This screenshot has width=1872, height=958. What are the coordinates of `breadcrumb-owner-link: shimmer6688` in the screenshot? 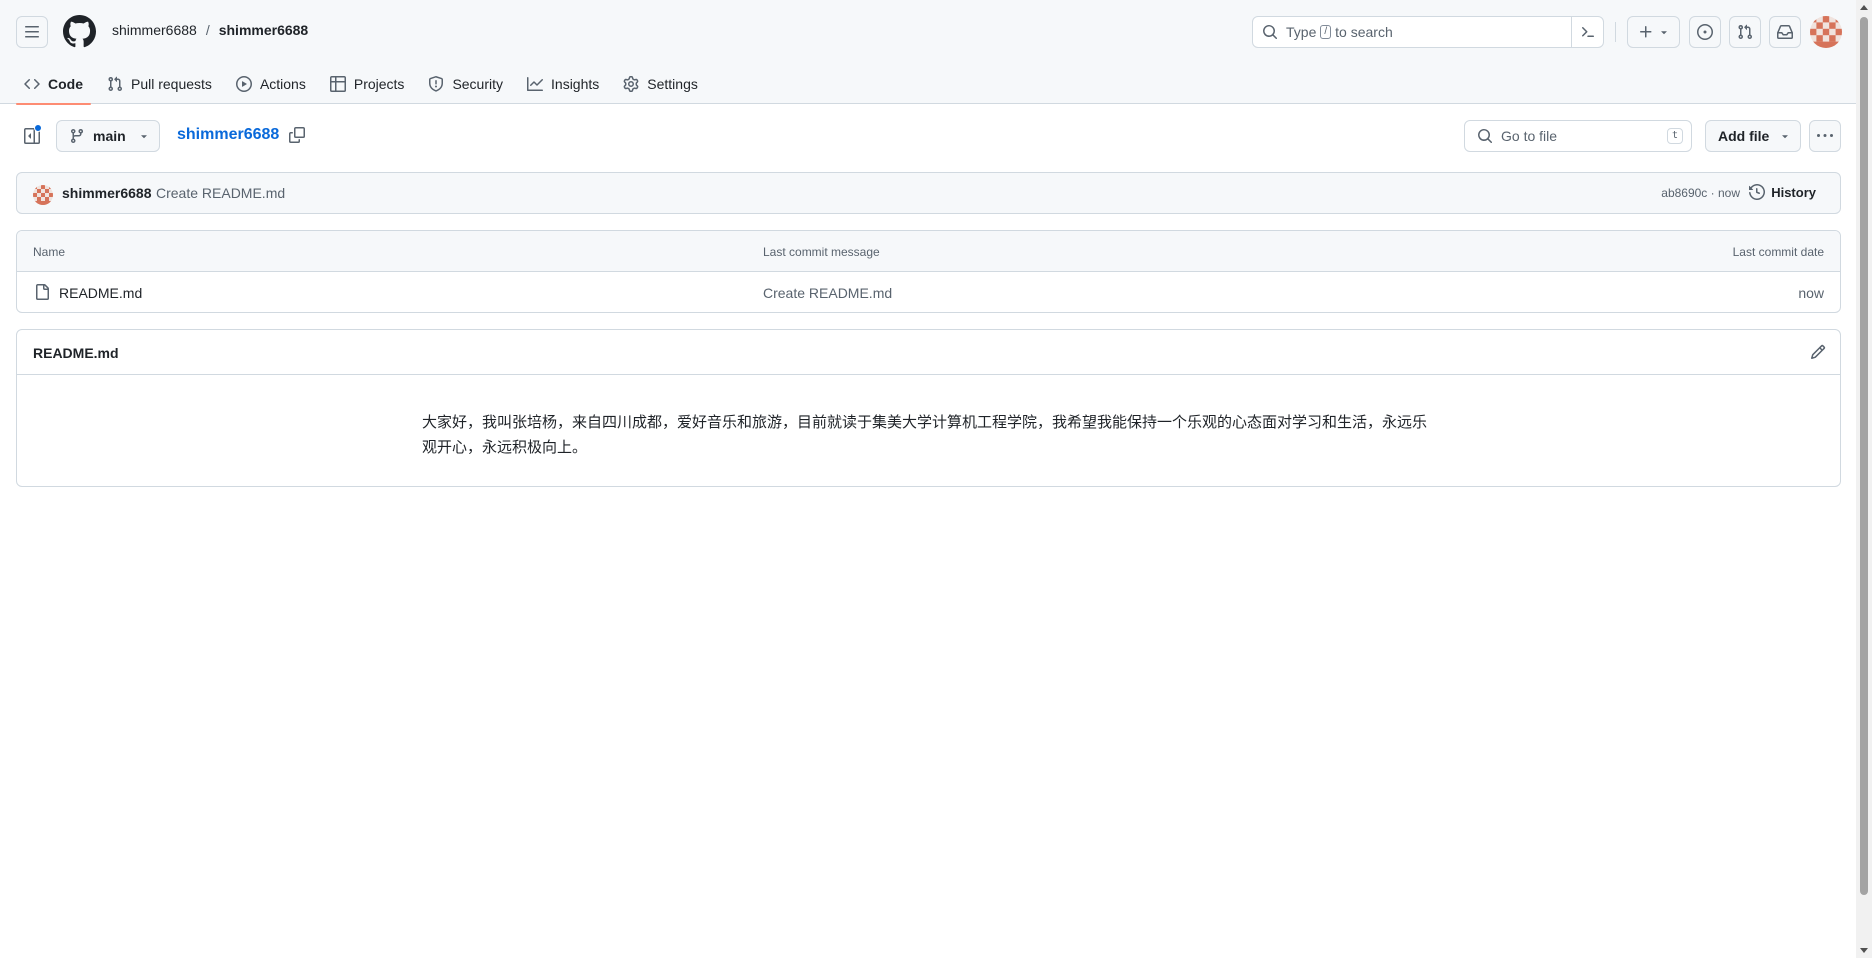 It's located at (154, 30).